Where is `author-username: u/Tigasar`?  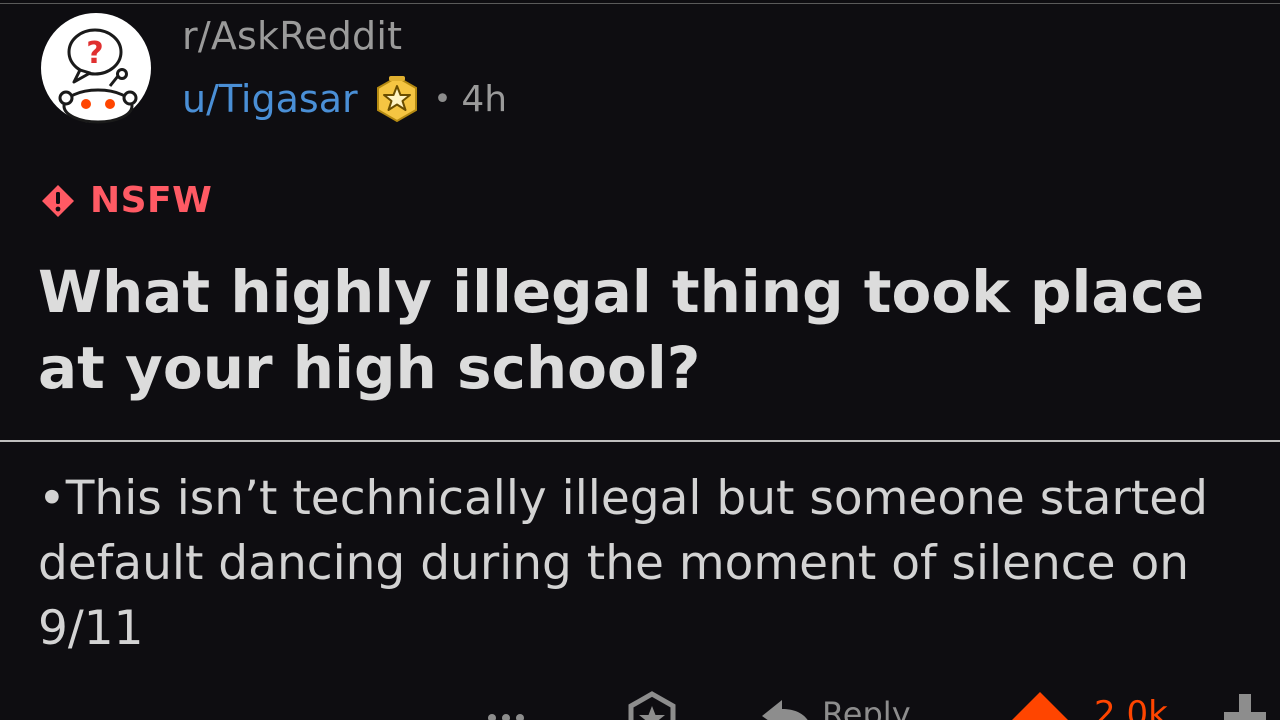 author-username: u/Tigasar is located at coordinates (270, 99).